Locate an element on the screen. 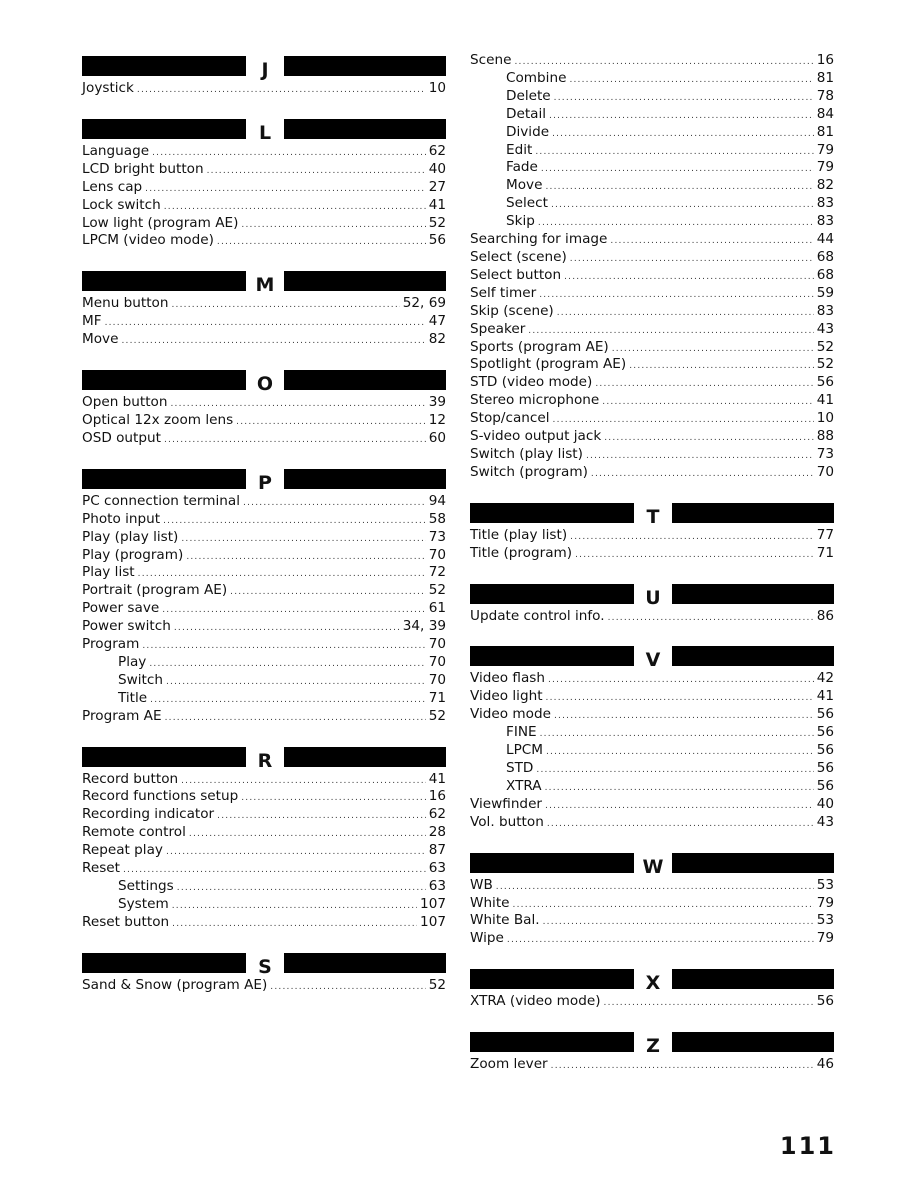 This screenshot has height=1188, width=918. entry-label: Language is located at coordinates (116, 150).